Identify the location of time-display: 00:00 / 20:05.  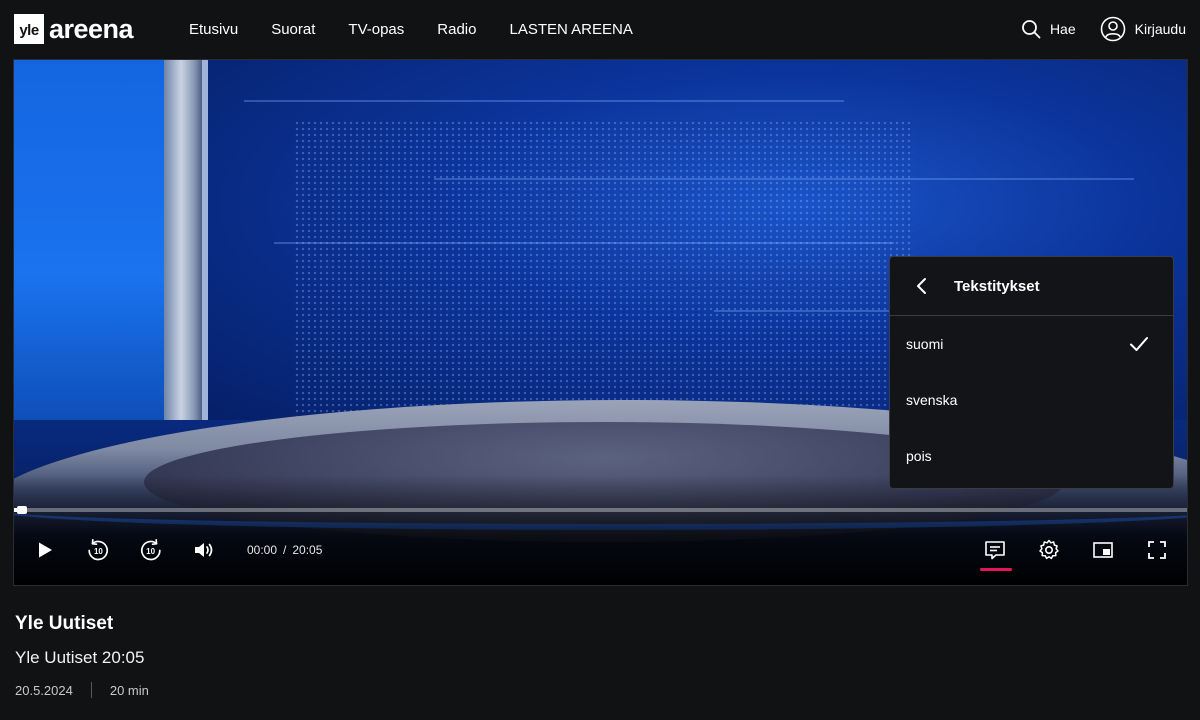
(284, 550).